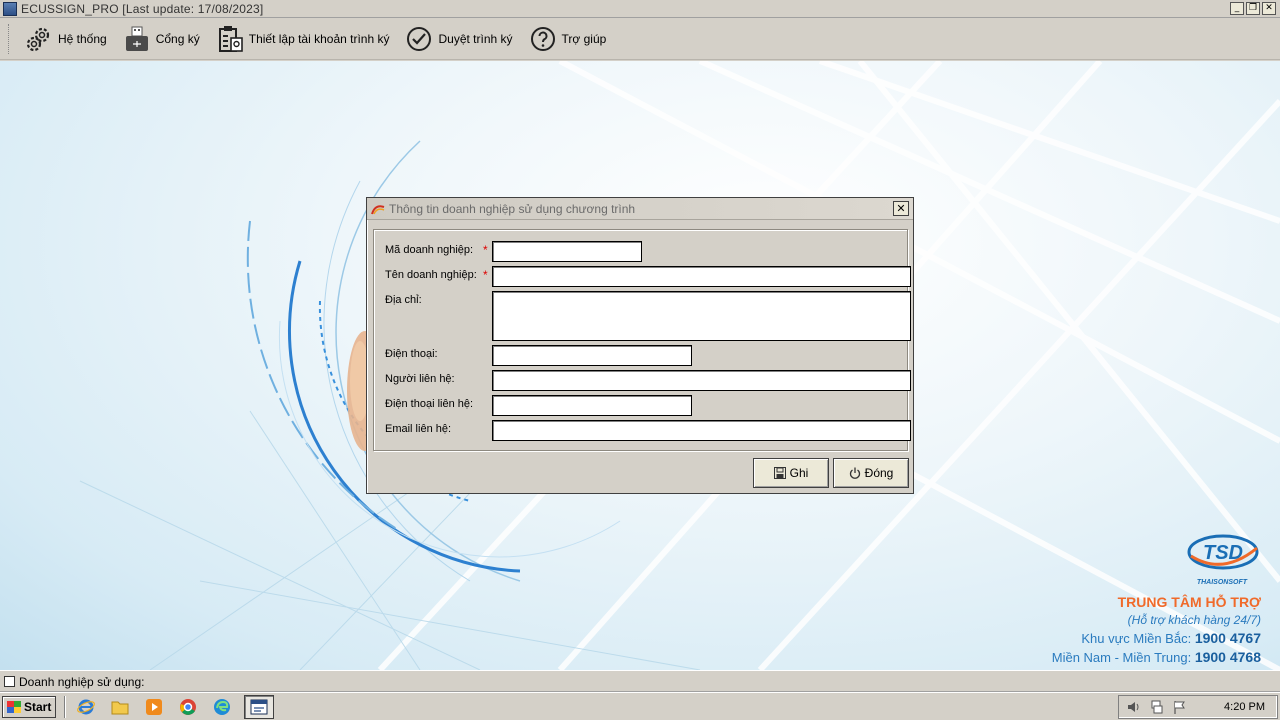 The height and width of the screenshot is (720, 1280). What do you see at coordinates (701, 316) in the screenshot?
I see `dia-chi-textarea` at bounding box center [701, 316].